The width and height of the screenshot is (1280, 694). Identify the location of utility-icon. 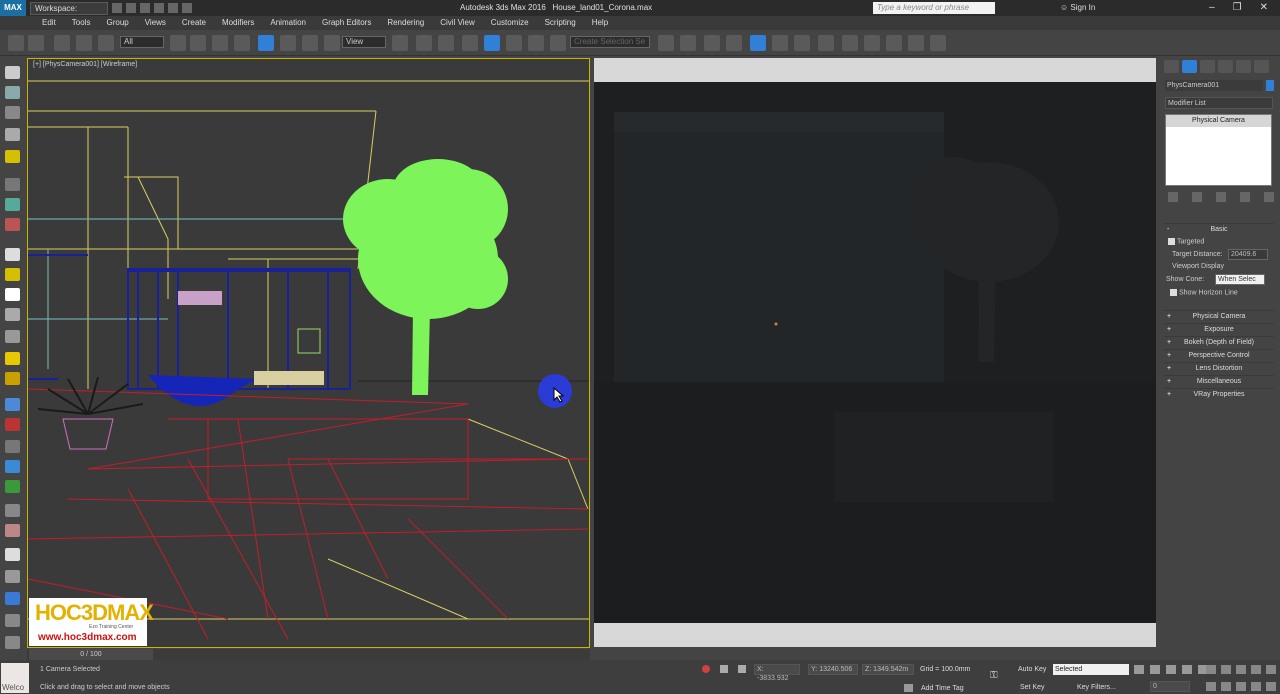
(12, 576).